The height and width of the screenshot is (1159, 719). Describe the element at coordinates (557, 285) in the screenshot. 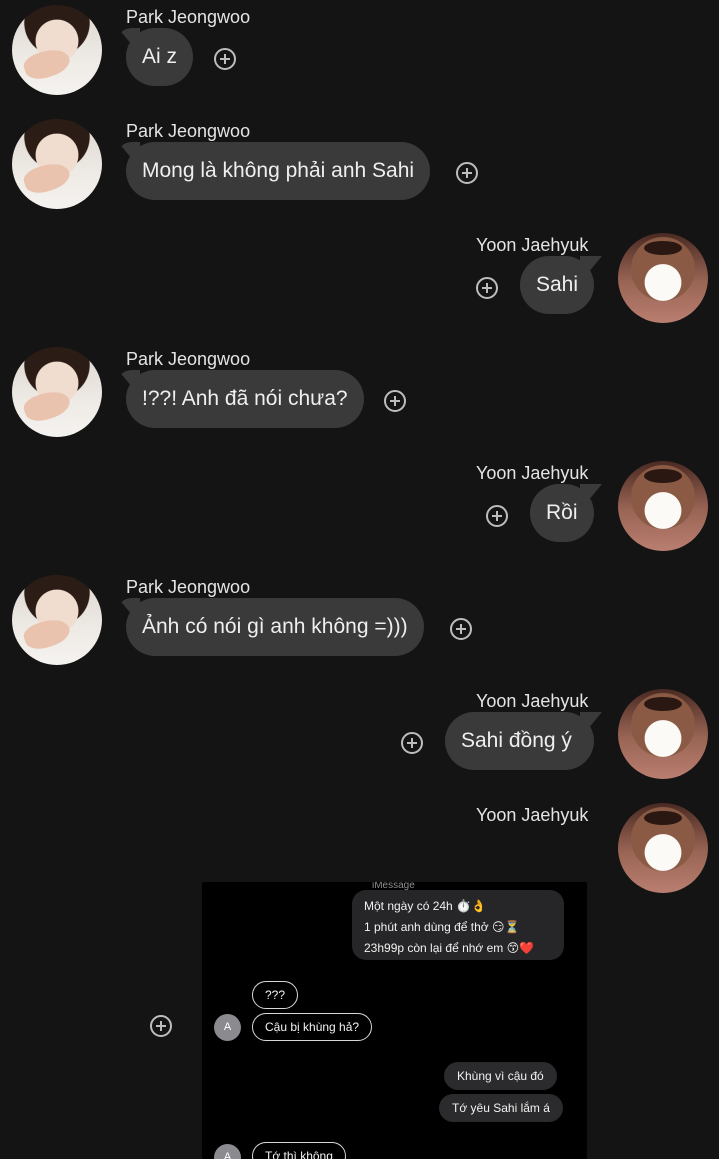

I see `message-bubble: Sahi` at that location.